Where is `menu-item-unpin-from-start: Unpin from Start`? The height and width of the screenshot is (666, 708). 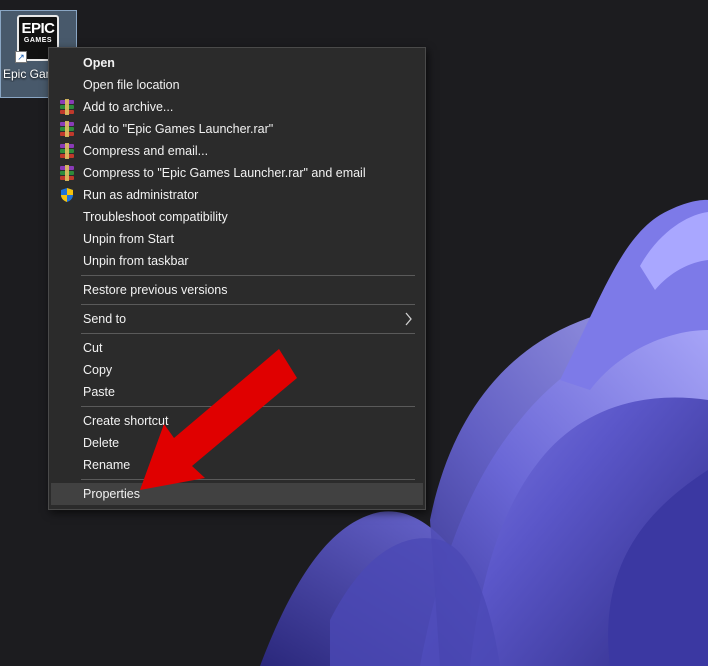 menu-item-unpin-from-start: Unpin from Start is located at coordinates (237, 239).